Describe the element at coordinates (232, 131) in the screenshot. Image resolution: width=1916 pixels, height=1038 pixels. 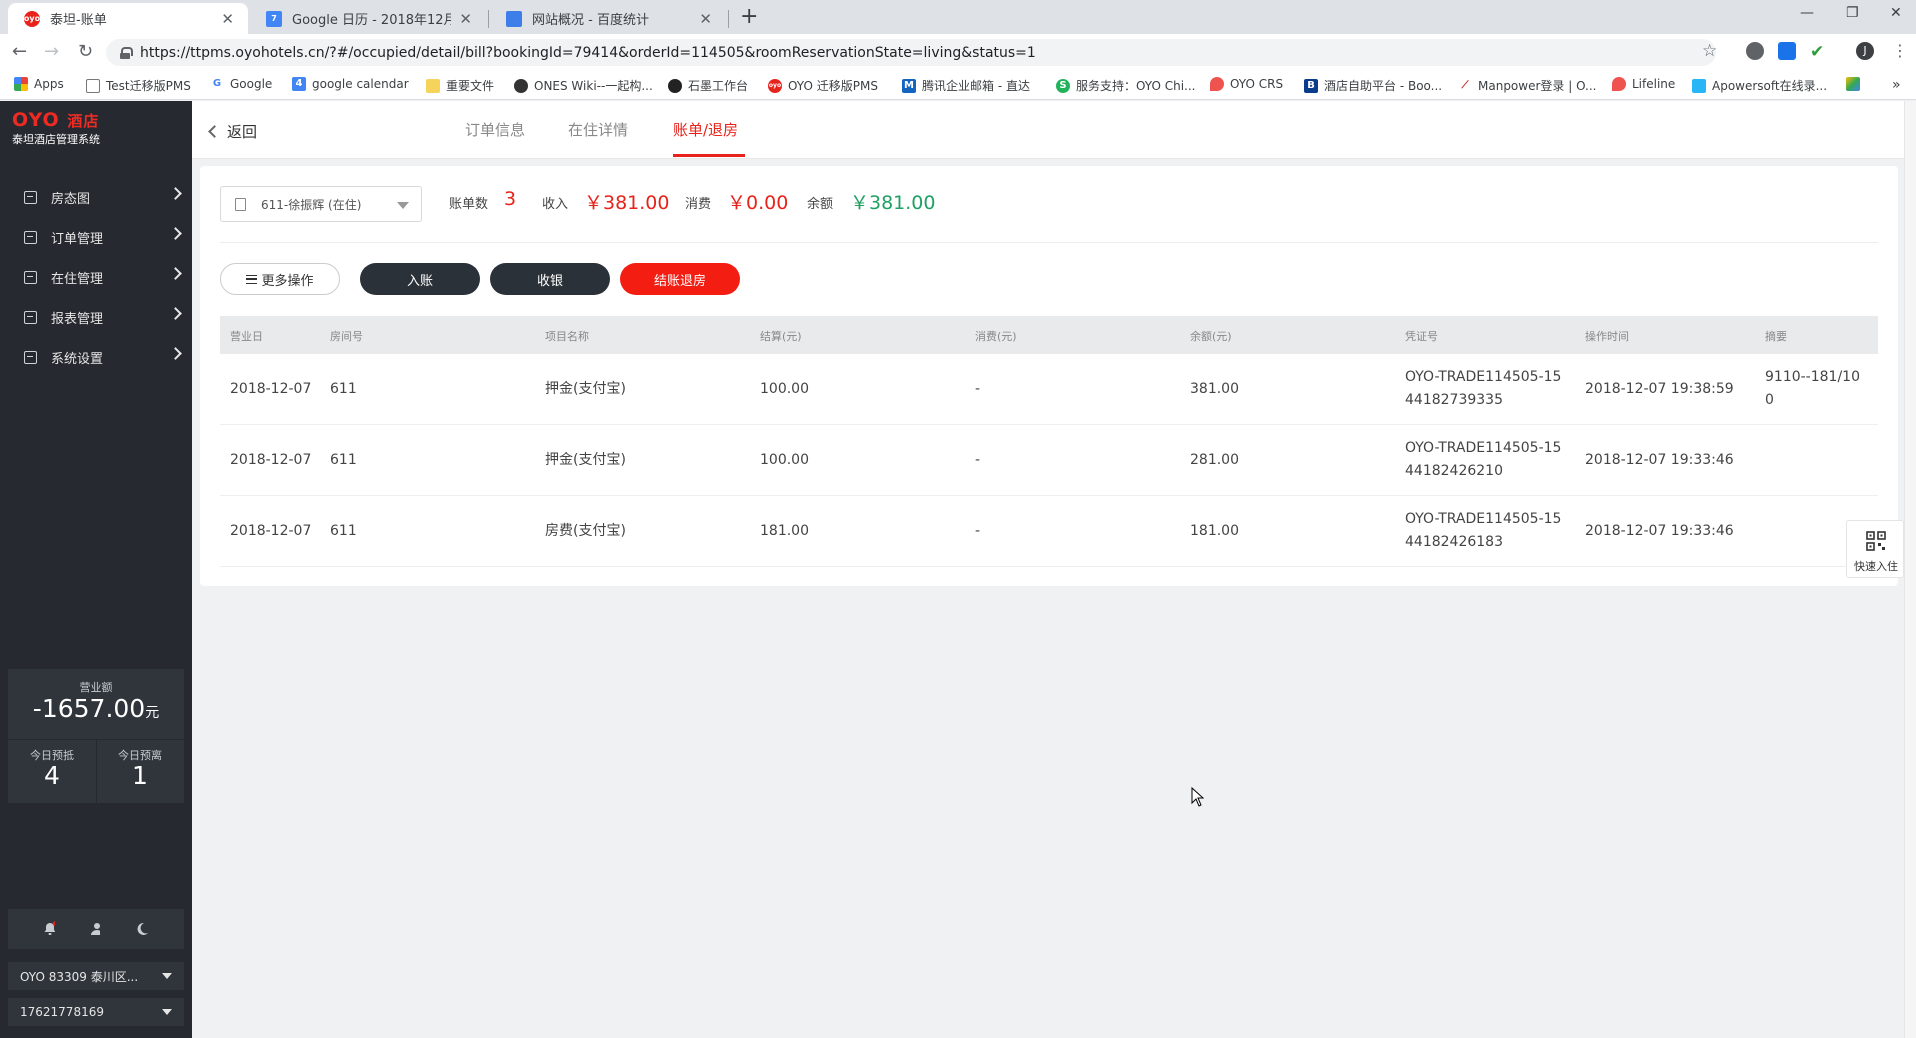
I see `back-button: 返回` at that location.